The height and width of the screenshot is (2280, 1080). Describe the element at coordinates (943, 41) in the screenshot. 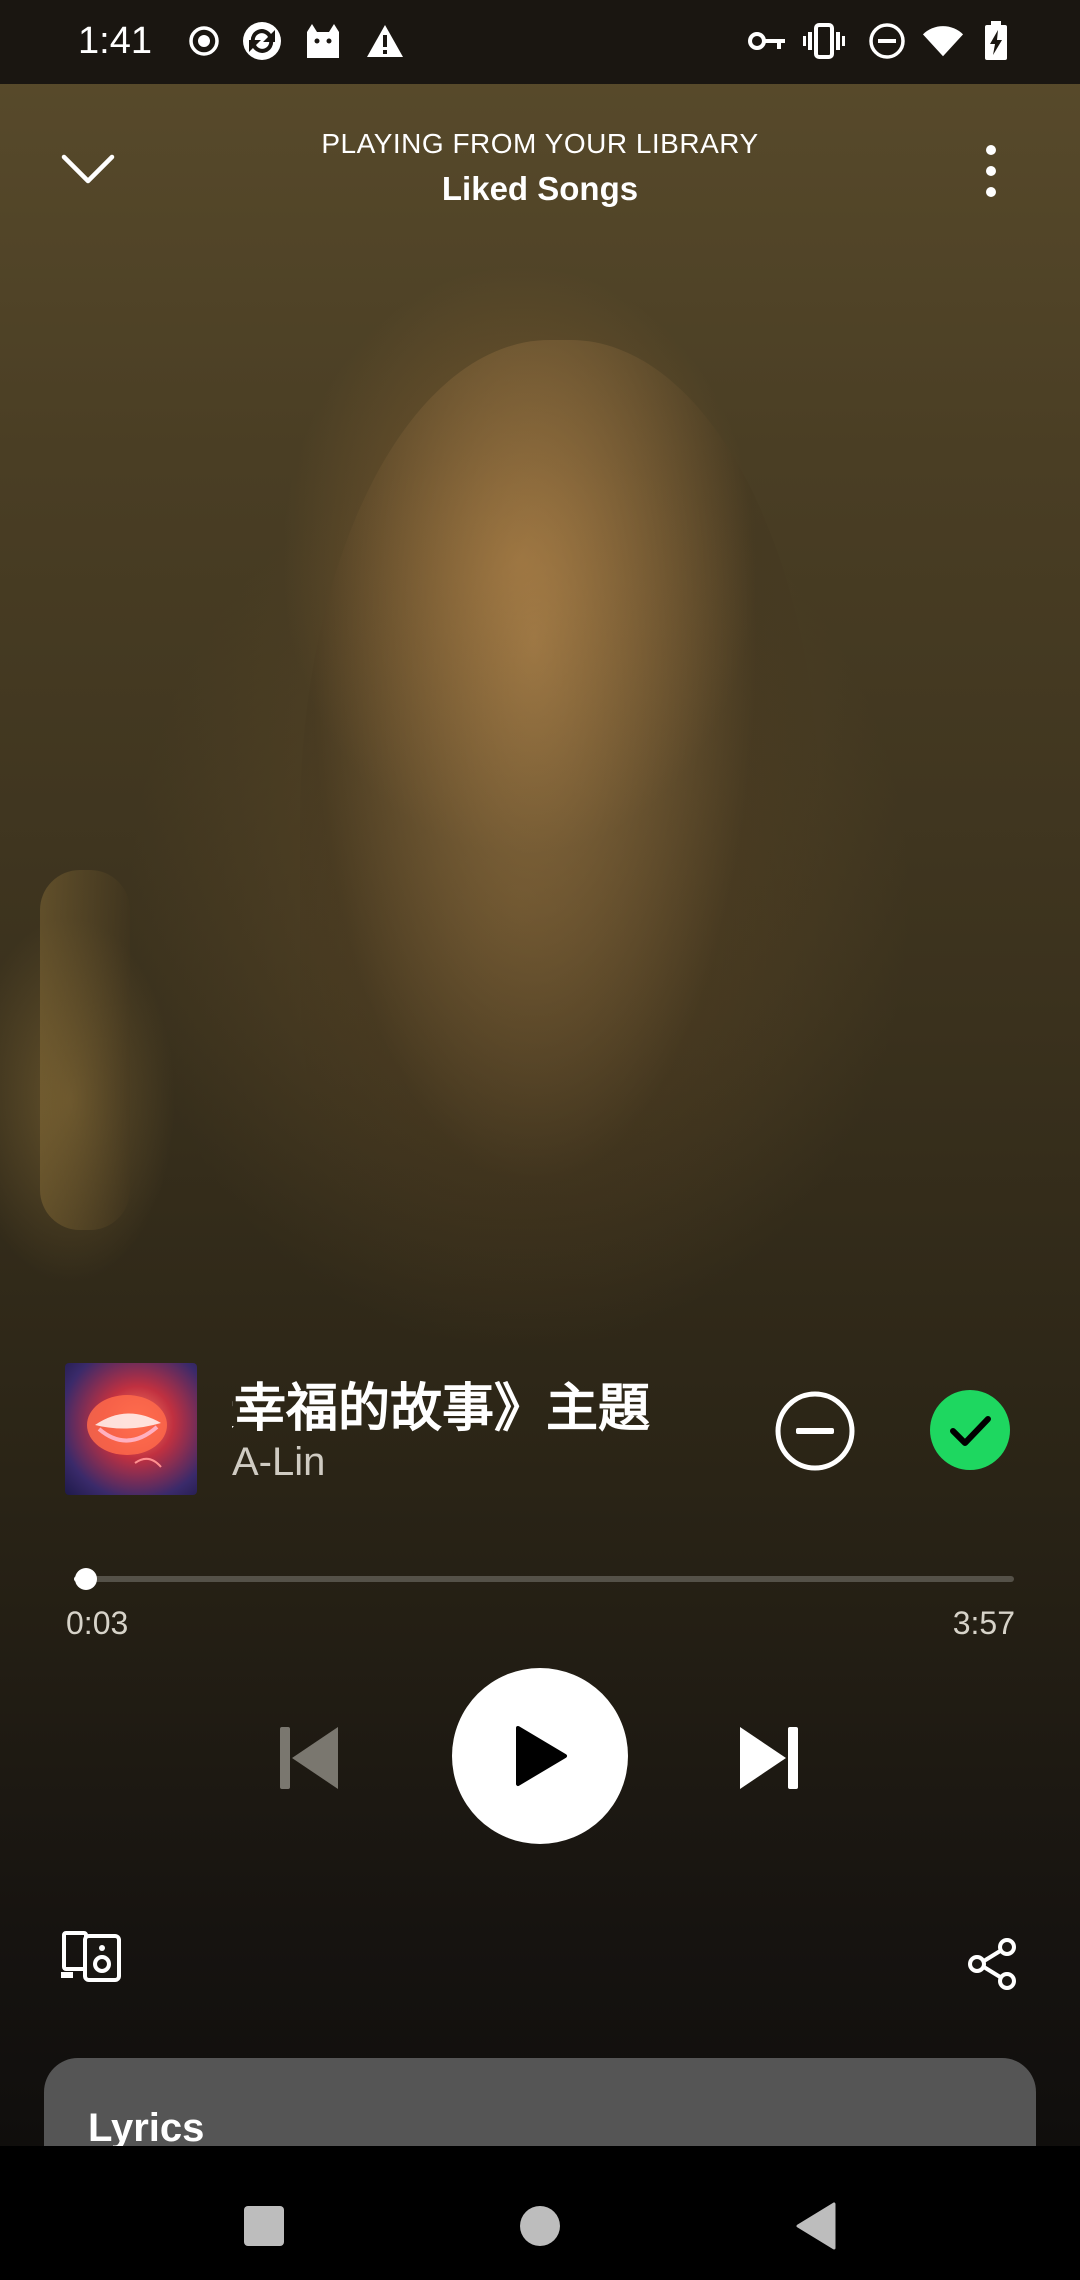

I see `wifi-icon` at that location.